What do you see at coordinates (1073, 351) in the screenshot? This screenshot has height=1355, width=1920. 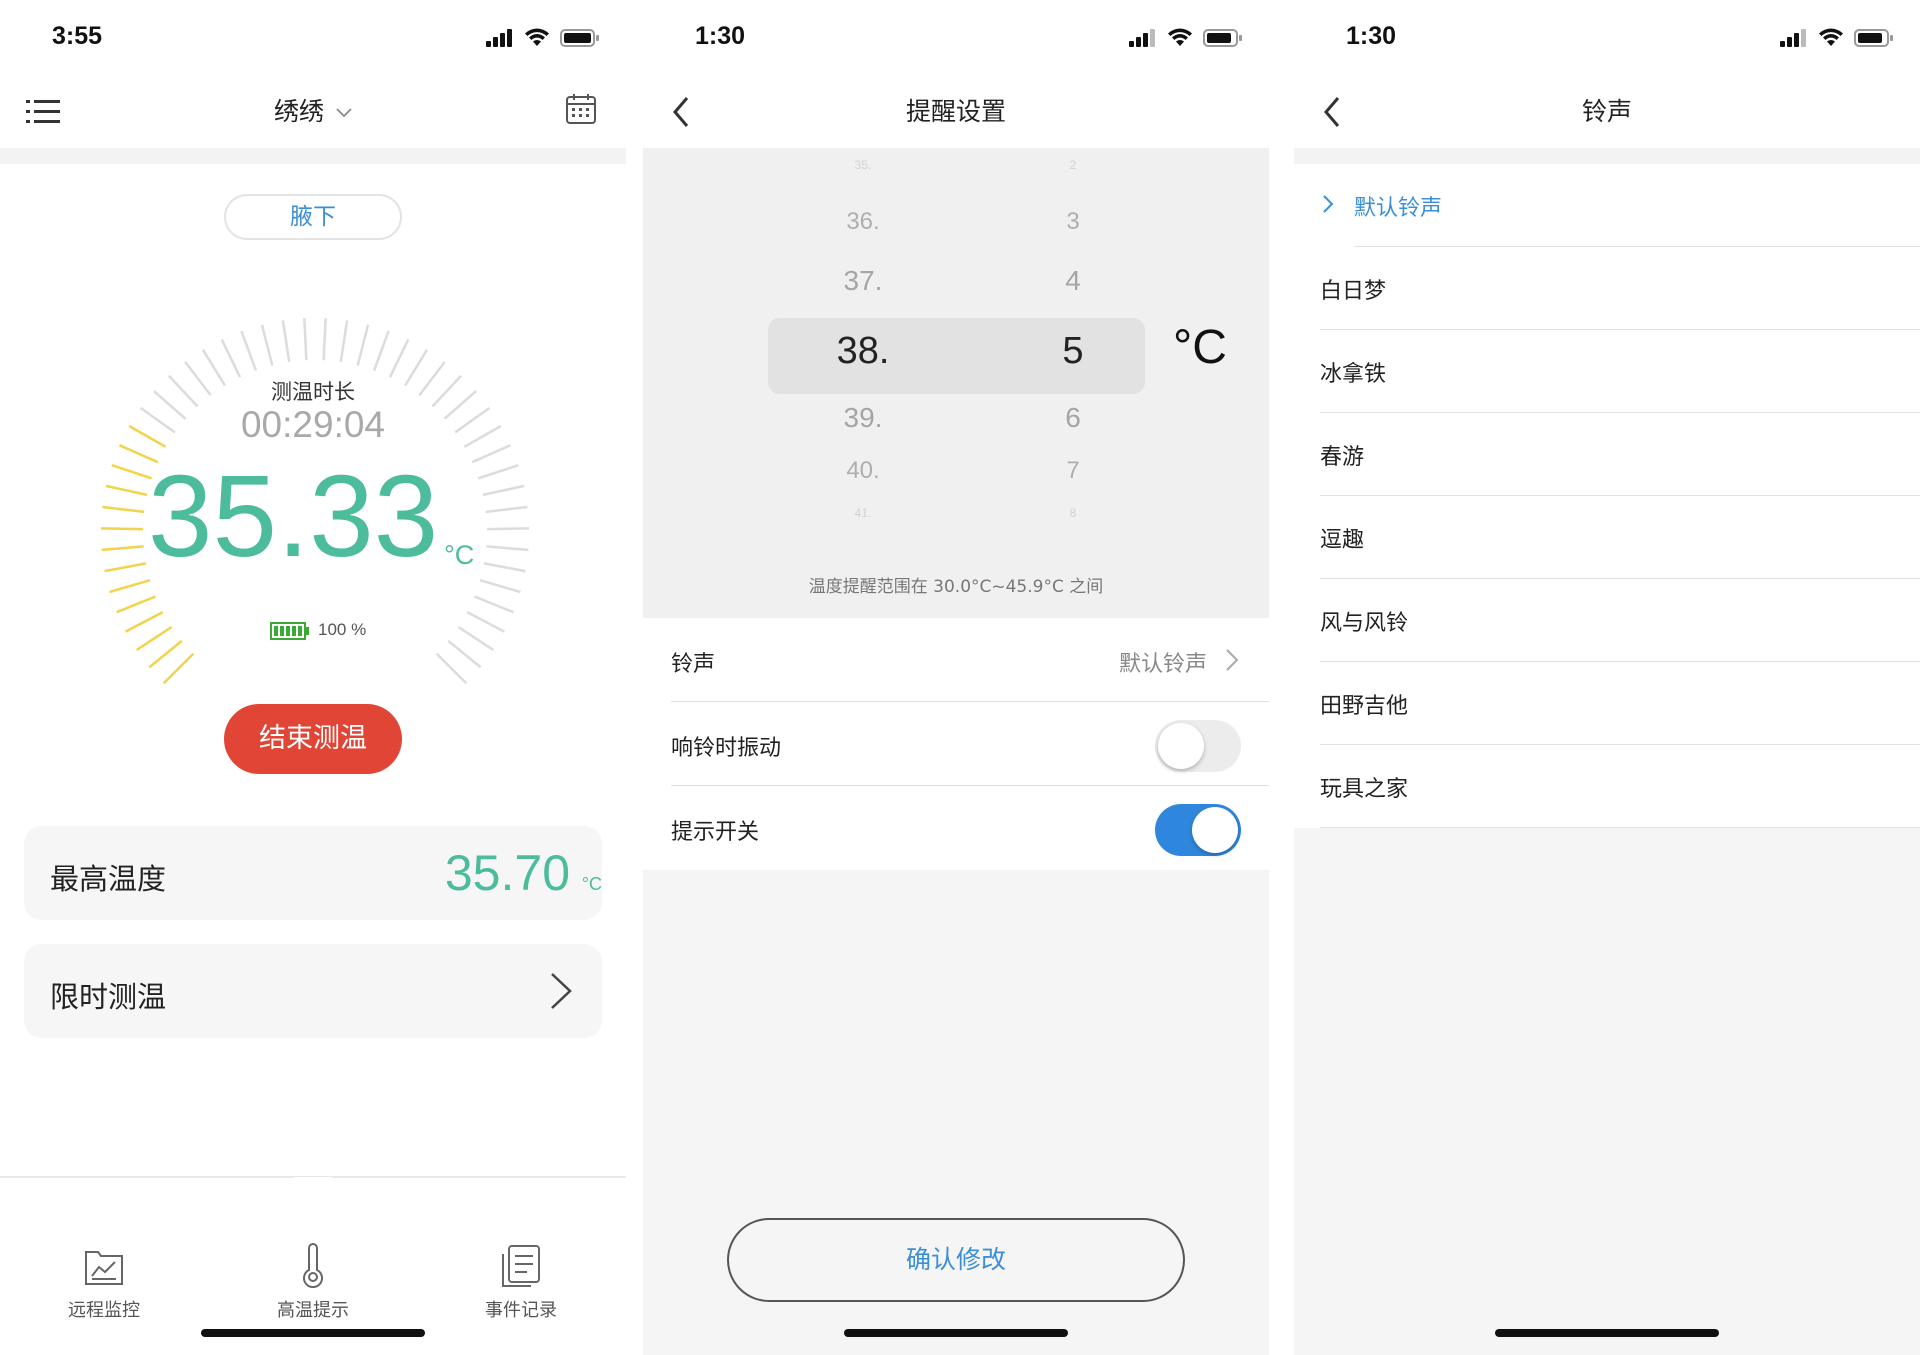 I see `picker-decimal-option: 5` at bounding box center [1073, 351].